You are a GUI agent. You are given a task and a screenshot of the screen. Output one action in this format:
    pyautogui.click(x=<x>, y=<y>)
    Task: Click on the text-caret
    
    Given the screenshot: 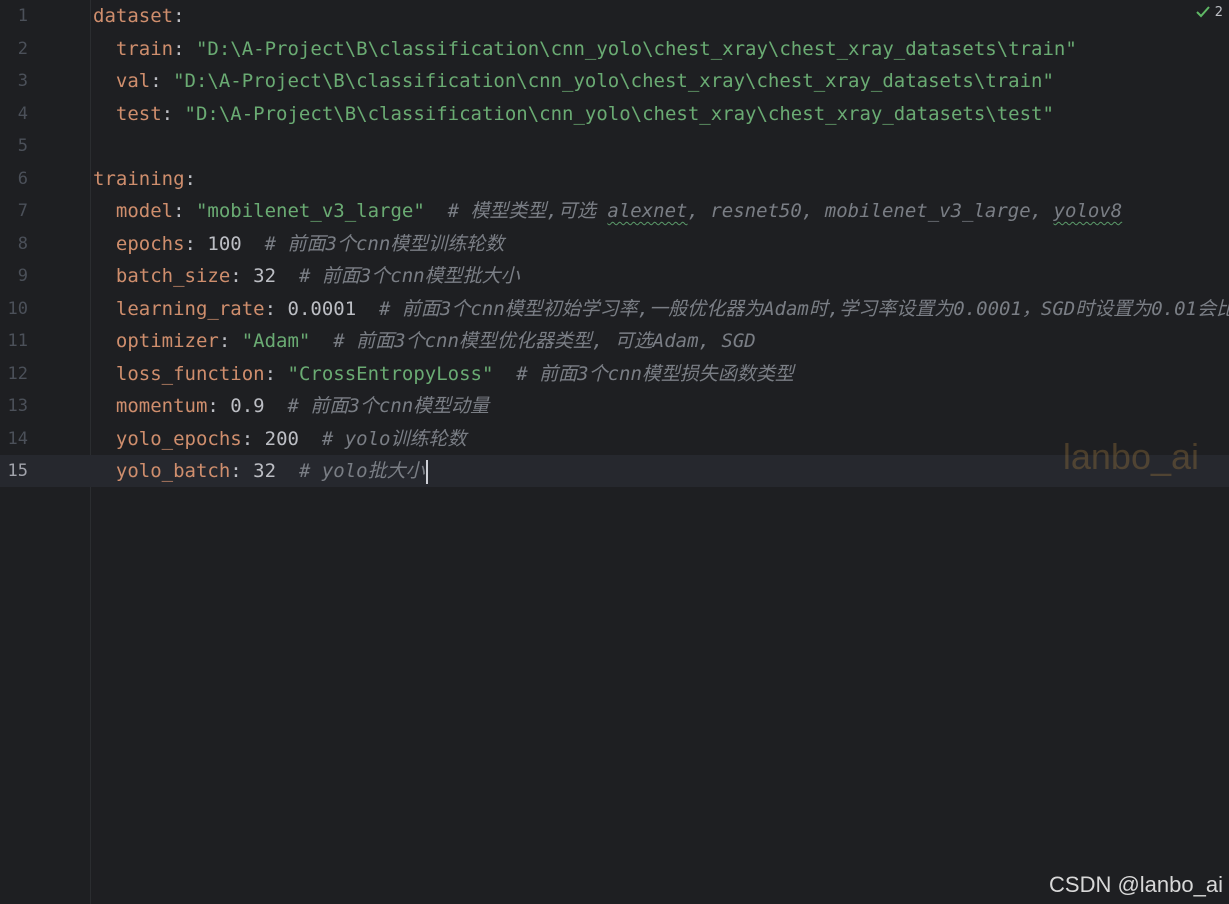 What is the action you would take?
    pyautogui.click(x=426, y=471)
    